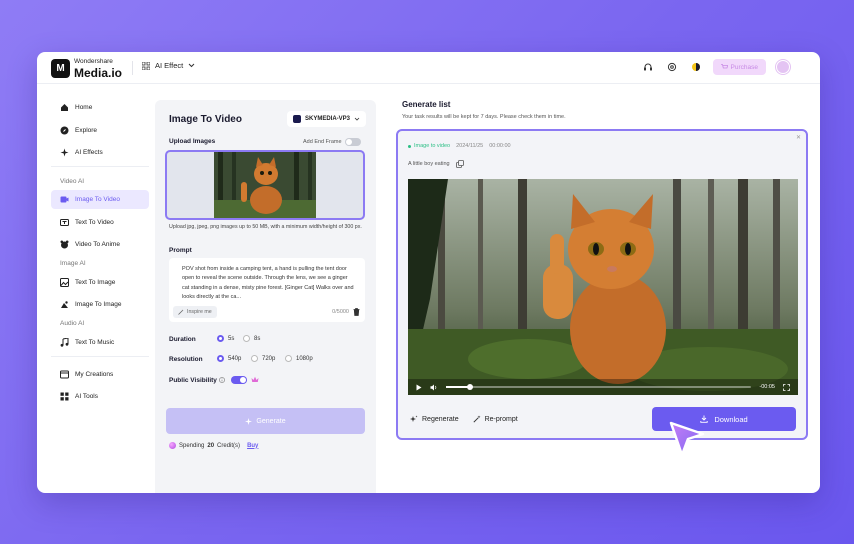  Describe the element at coordinates (222, 380) in the screenshot. I see `info-icon` at that location.